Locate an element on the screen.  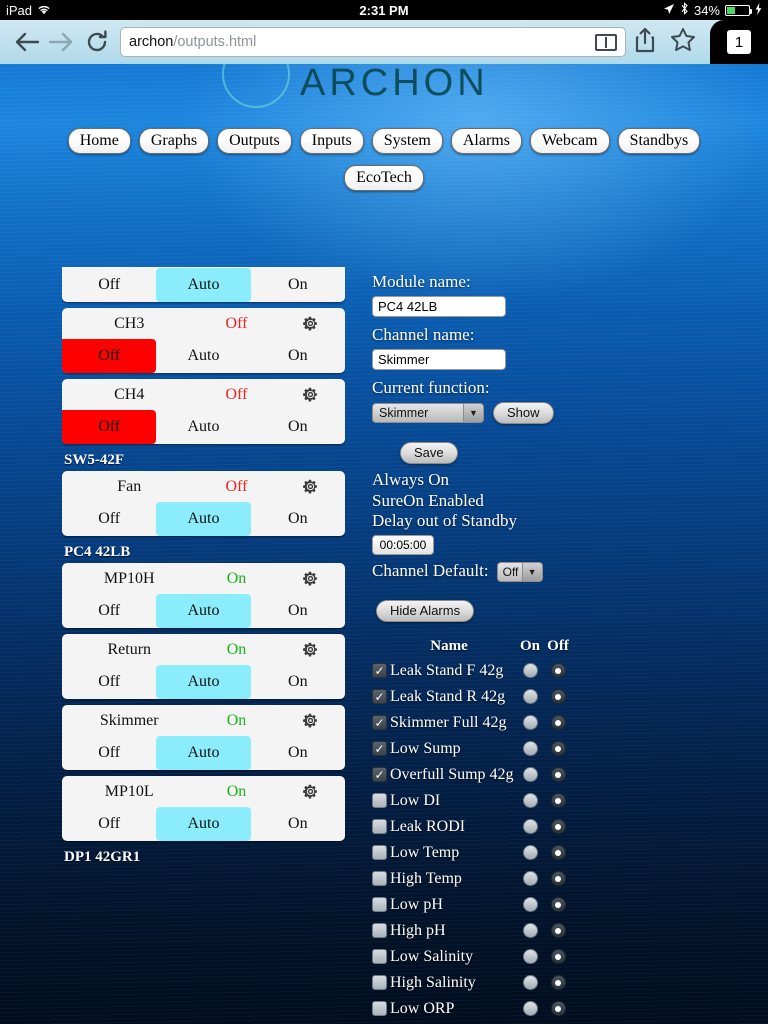
channel-name-input: Skimmer is located at coordinates (439, 359).